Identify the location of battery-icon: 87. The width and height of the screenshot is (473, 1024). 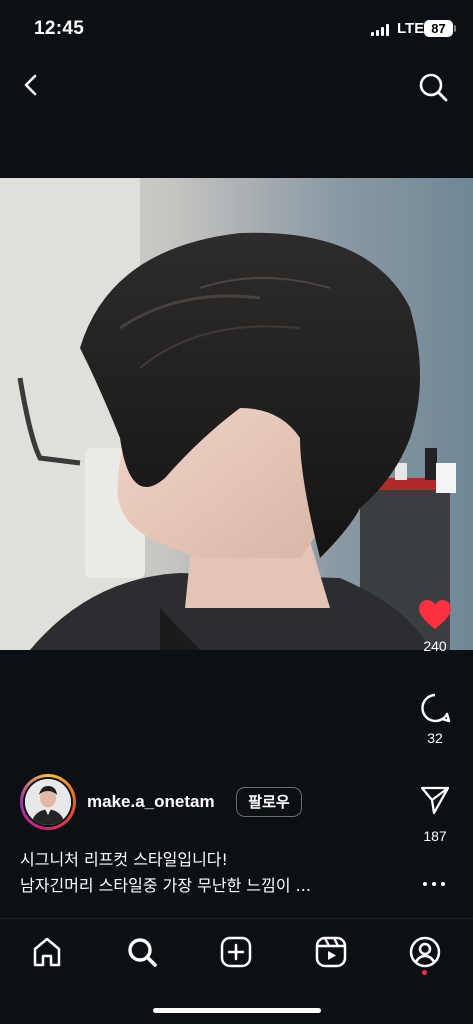
(440, 28).